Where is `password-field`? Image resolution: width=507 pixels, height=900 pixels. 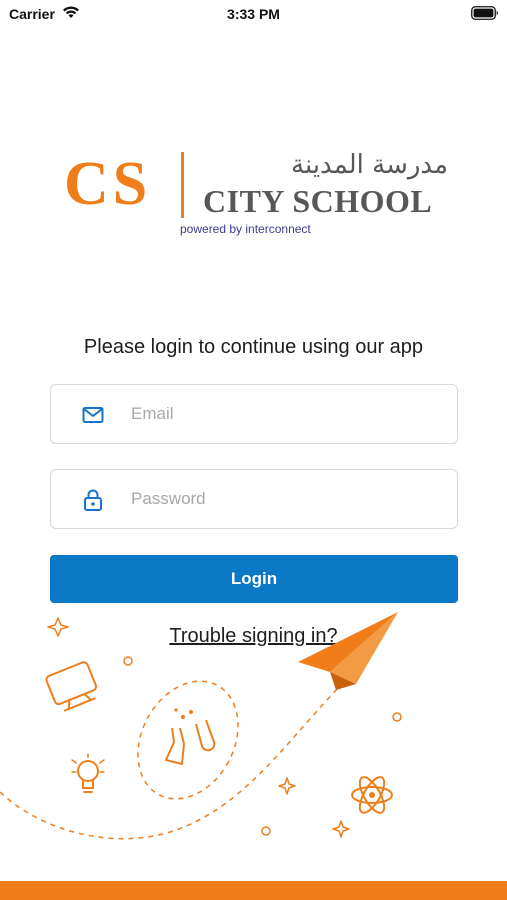 password-field is located at coordinates (254, 499).